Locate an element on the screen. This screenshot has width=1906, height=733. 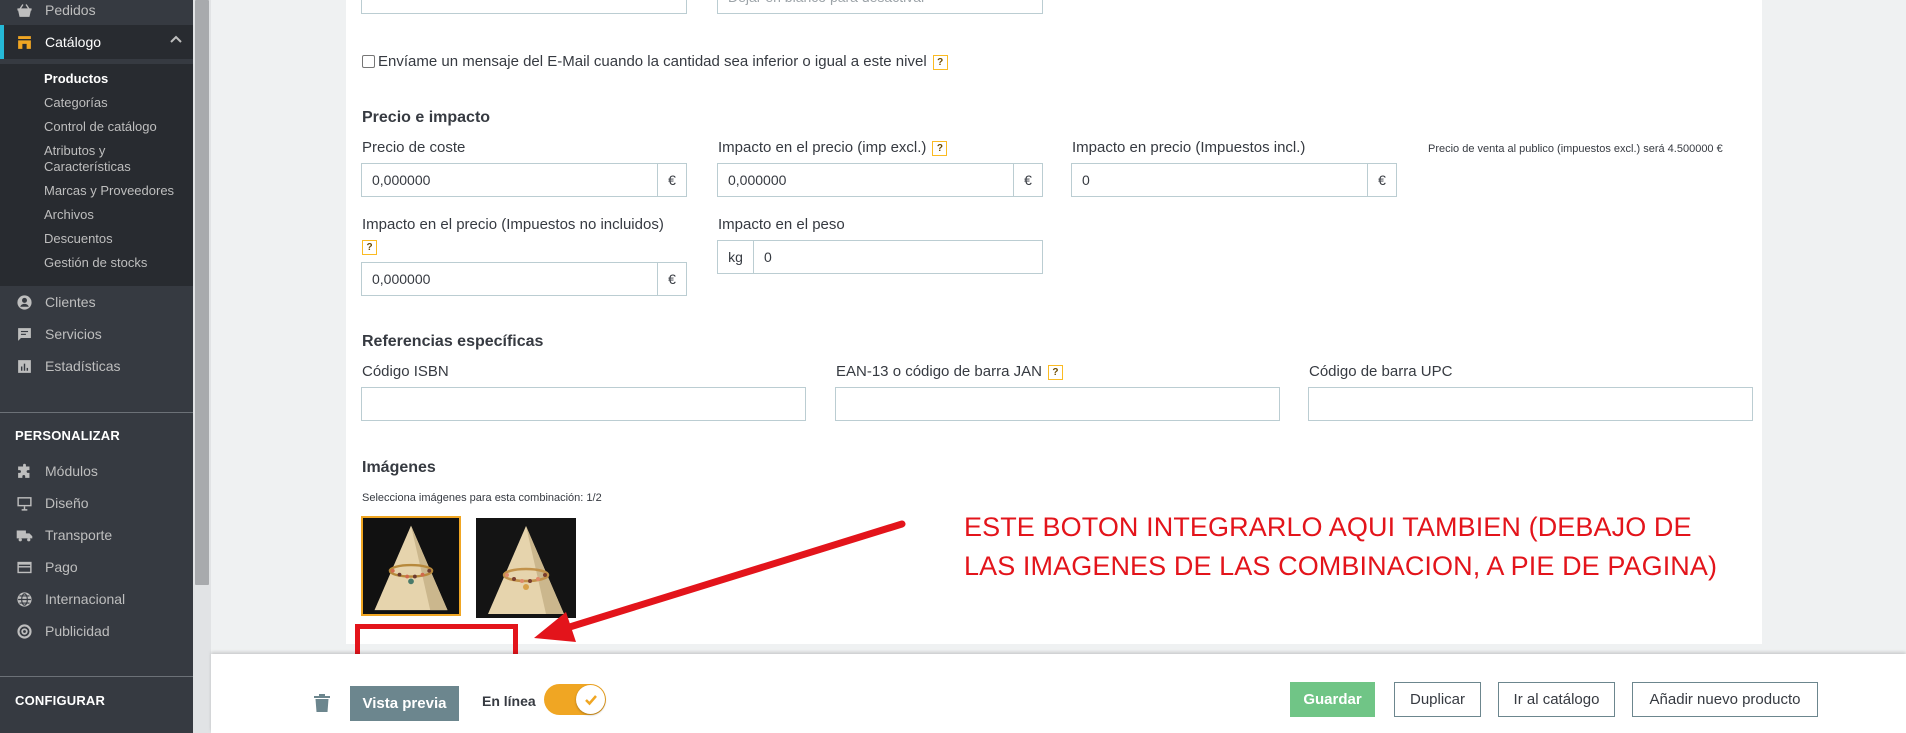
duplicate-button: Duplicar is located at coordinates (1437, 699).